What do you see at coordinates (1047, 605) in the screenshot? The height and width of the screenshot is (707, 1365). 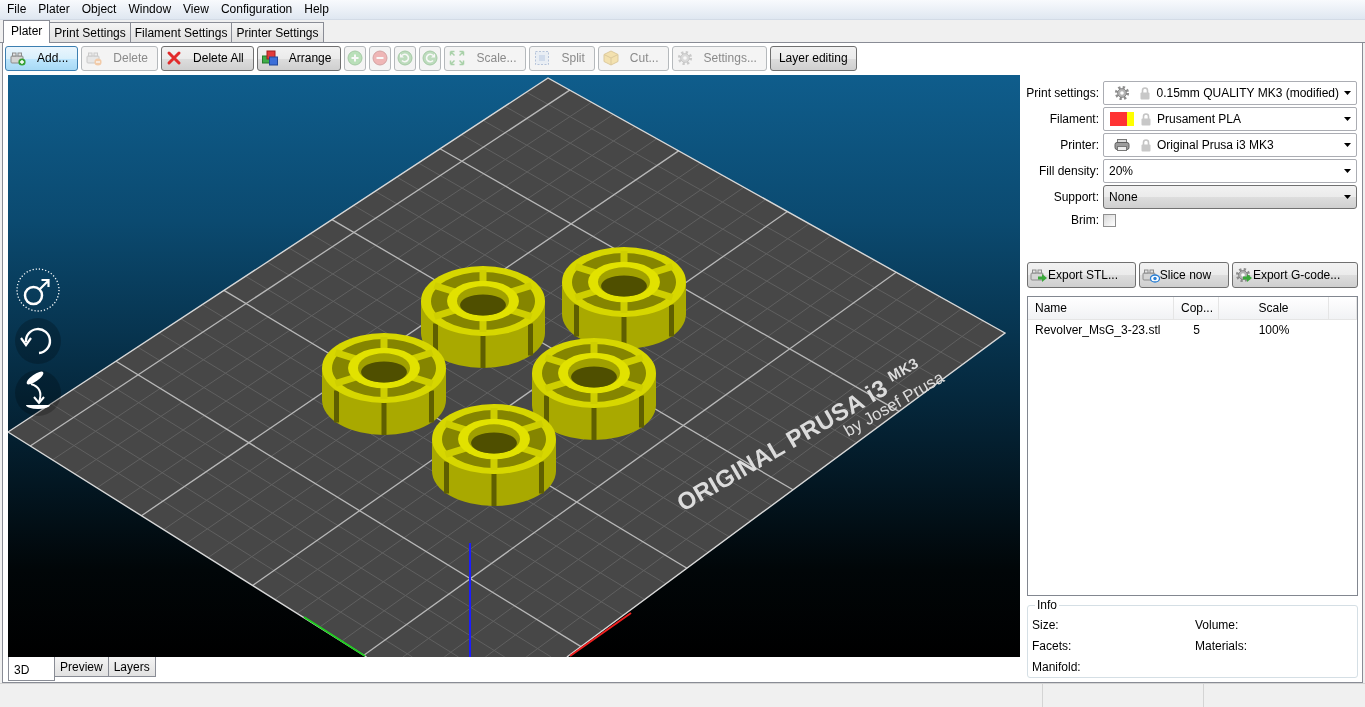 I see `group-title: Info` at bounding box center [1047, 605].